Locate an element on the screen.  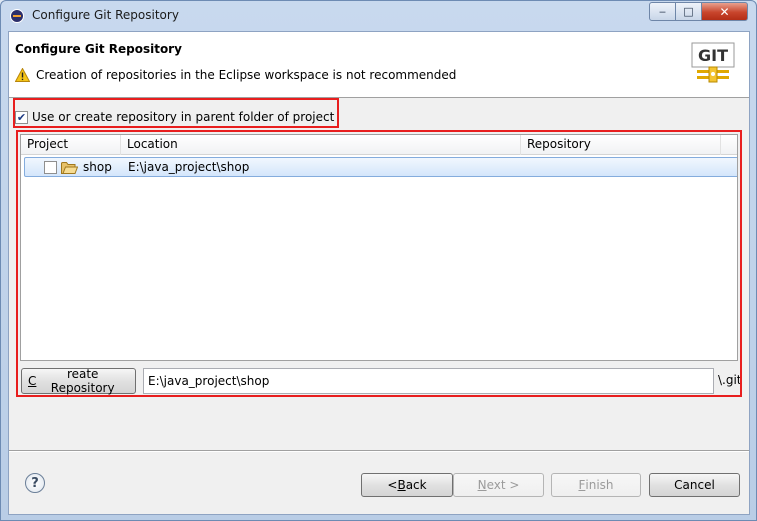
eclipse-icon is located at coordinates (17, 16).